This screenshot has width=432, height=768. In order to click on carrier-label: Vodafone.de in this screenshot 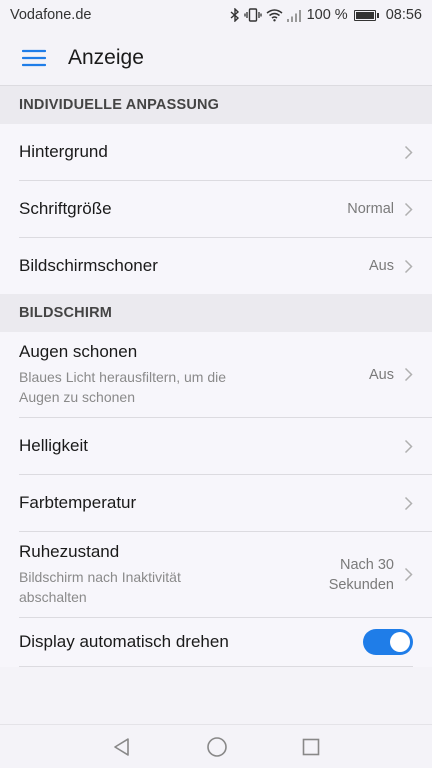, I will do `click(51, 15)`.